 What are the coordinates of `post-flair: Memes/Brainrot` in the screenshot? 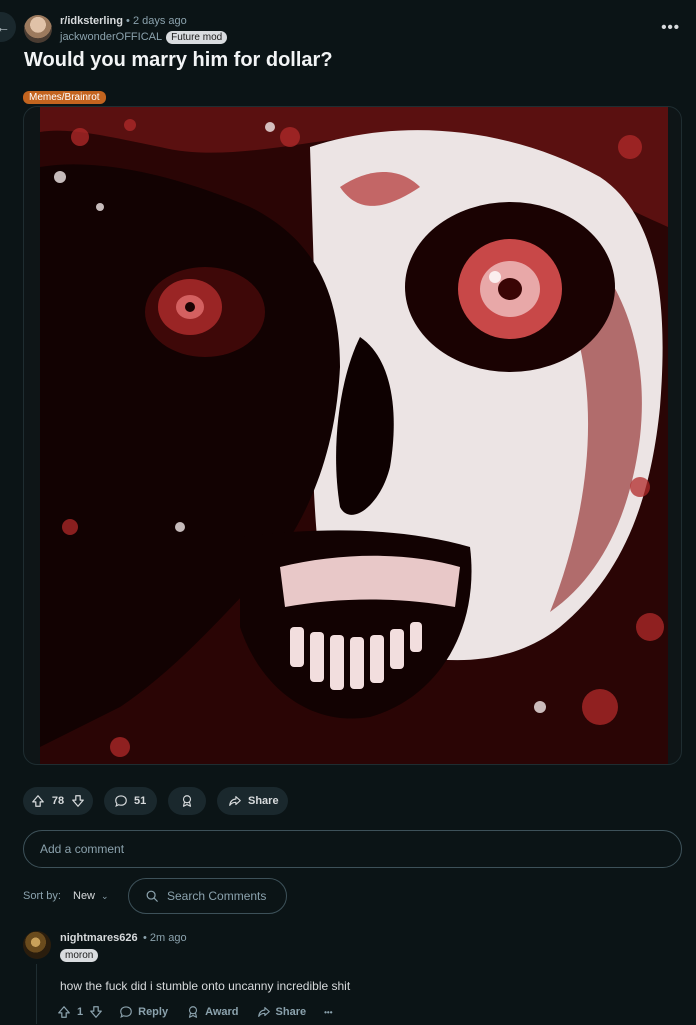 It's located at (64, 97).